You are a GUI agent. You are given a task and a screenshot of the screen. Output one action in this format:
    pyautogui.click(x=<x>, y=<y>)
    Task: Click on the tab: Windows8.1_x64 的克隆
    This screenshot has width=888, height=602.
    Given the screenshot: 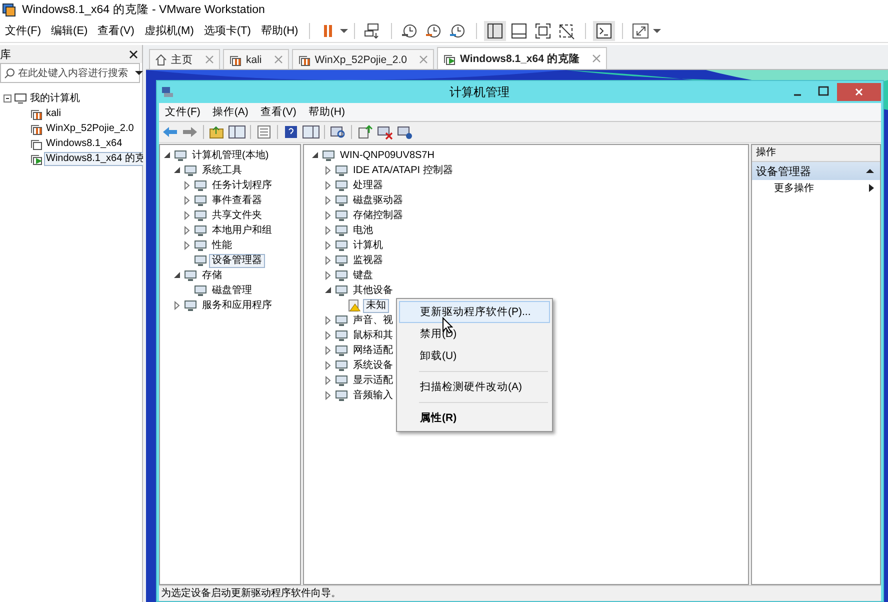 What is the action you would take?
    pyautogui.click(x=522, y=58)
    